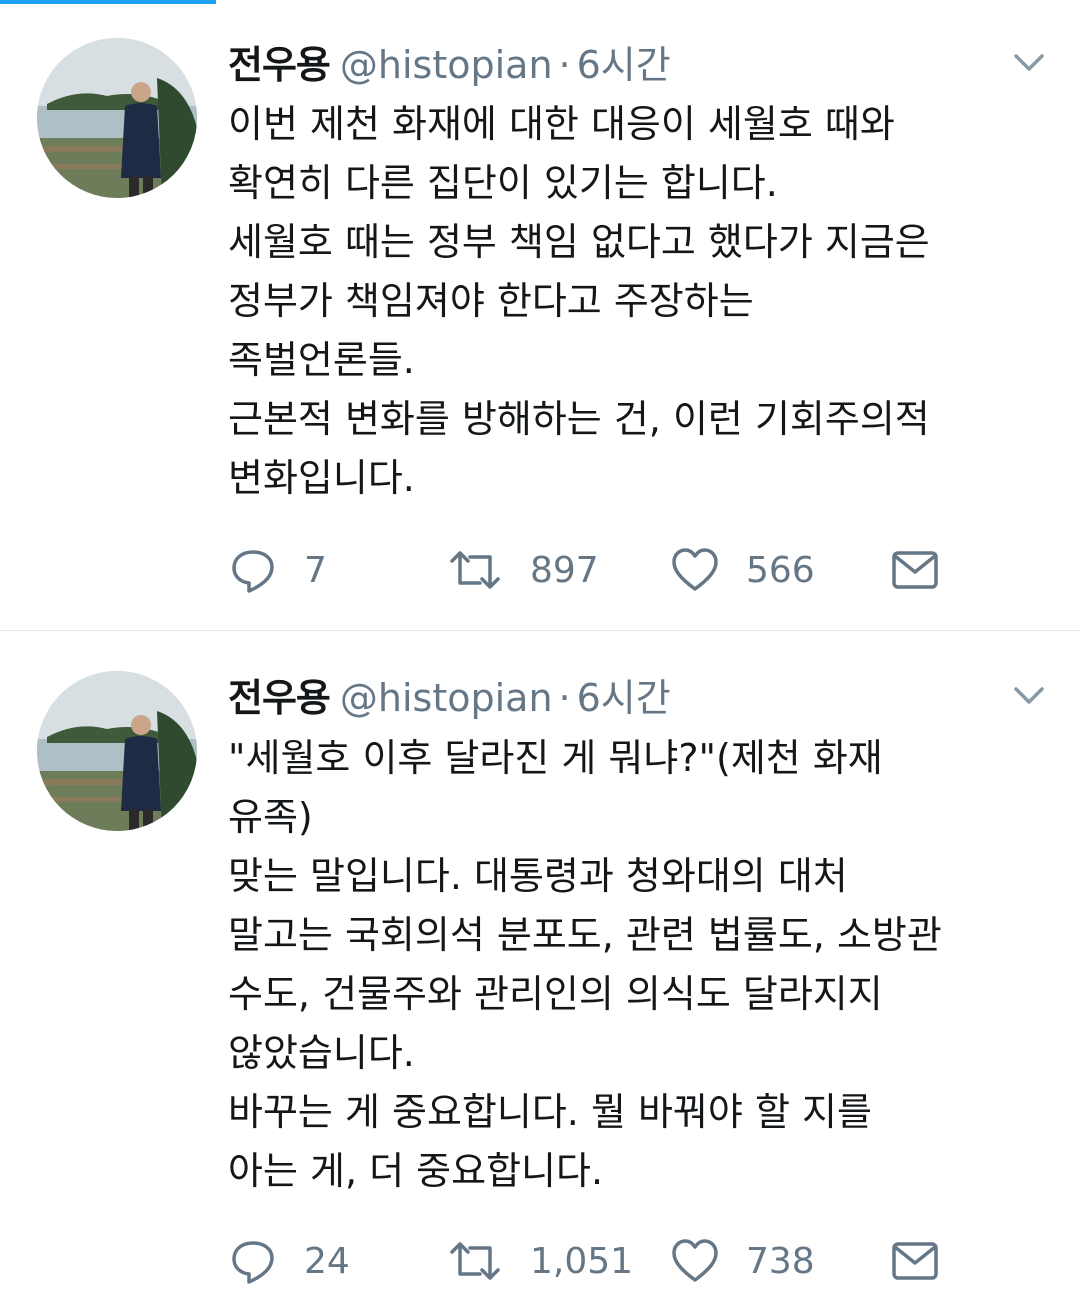 The height and width of the screenshot is (1315, 1080). I want to click on tweet-actions: 24 1,051 738, so click(608, 1261).